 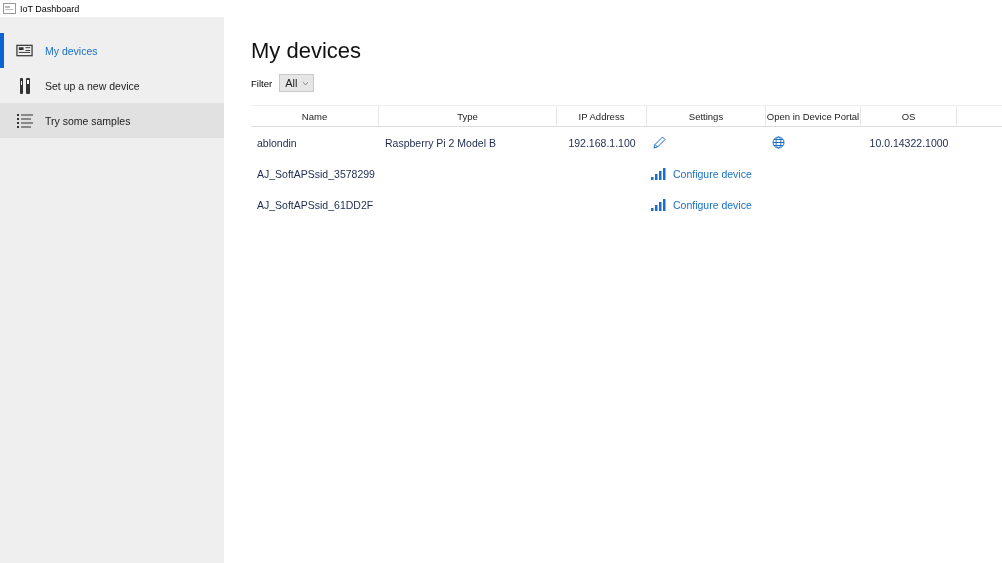 I want to click on window-title: IoT Dashboard, so click(x=50, y=8).